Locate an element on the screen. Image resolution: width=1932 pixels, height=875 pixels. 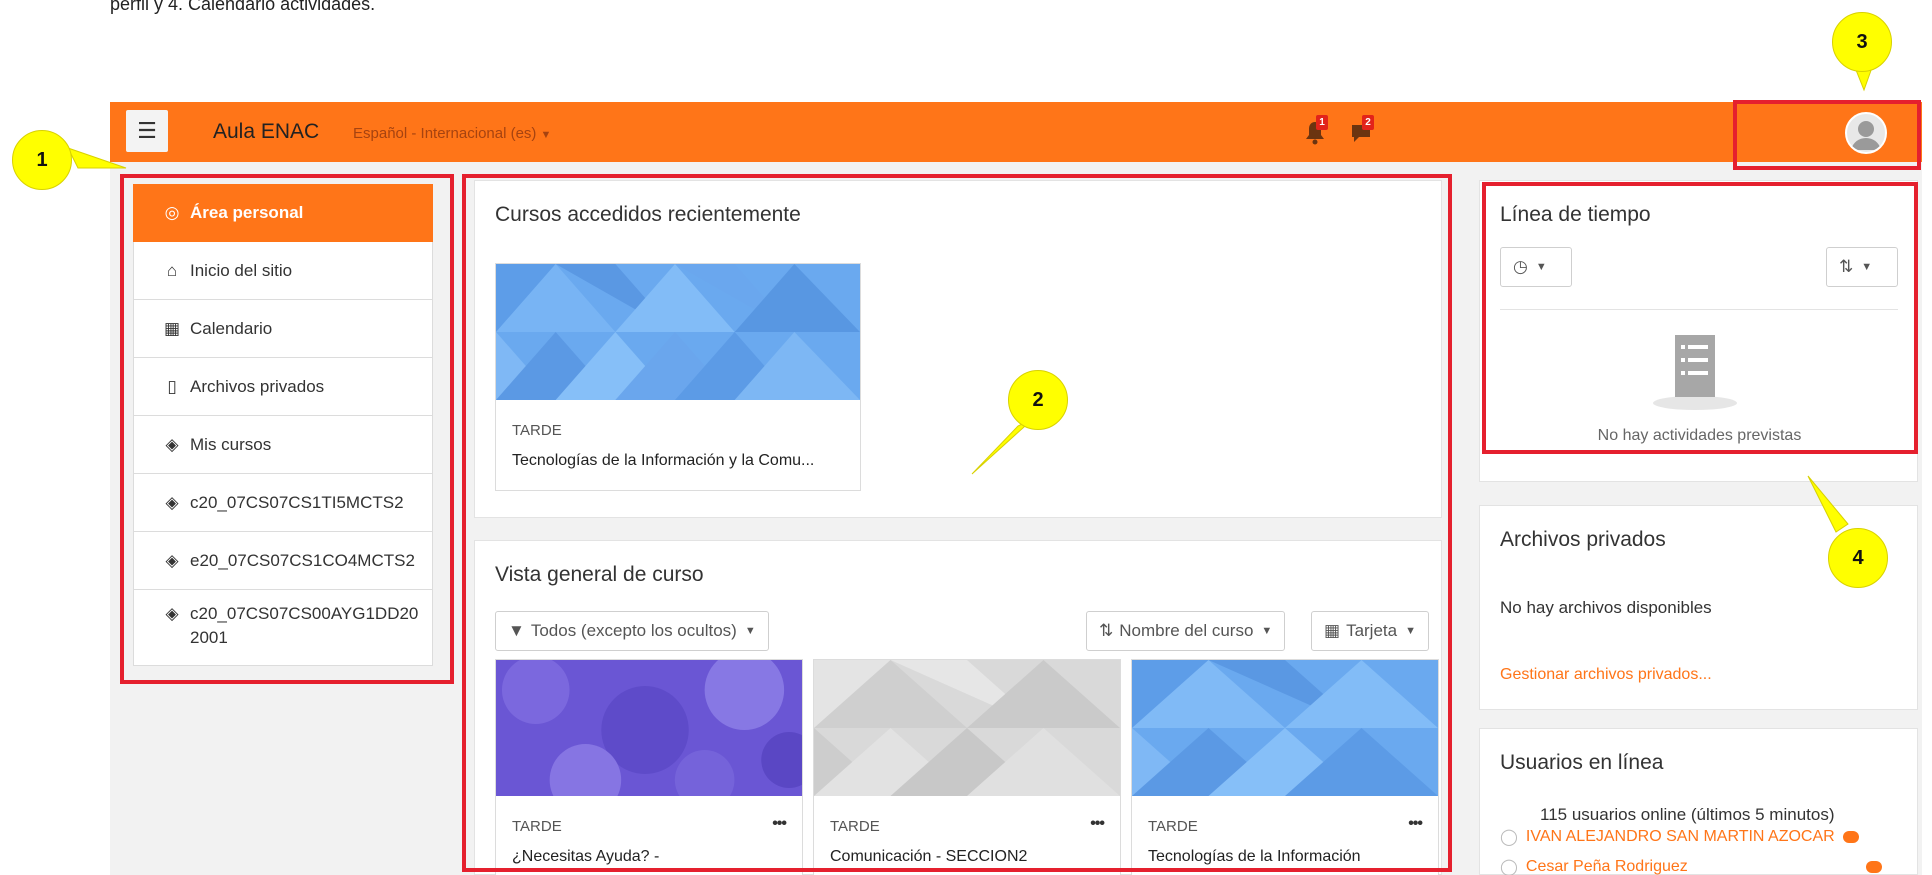
annotation-marker-2: 2 is located at coordinates (1038, 400).